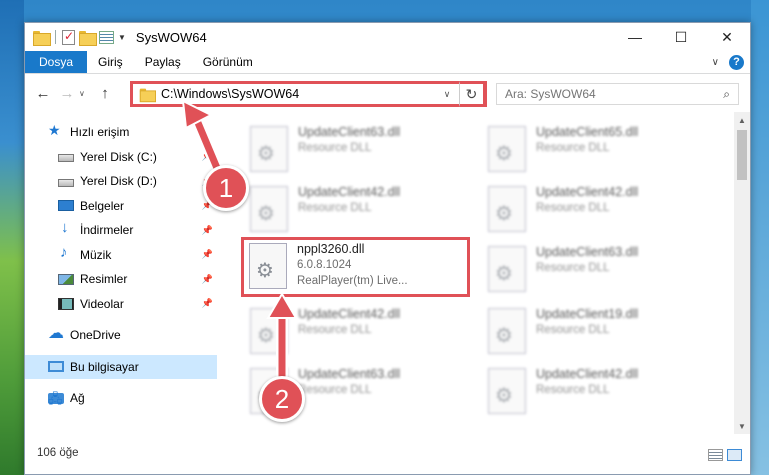 The height and width of the screenshot is (475, 769). I want to click on sidebar-item-local-disk-c: Yerel Disk (C:) 📌, so click(121, 157).